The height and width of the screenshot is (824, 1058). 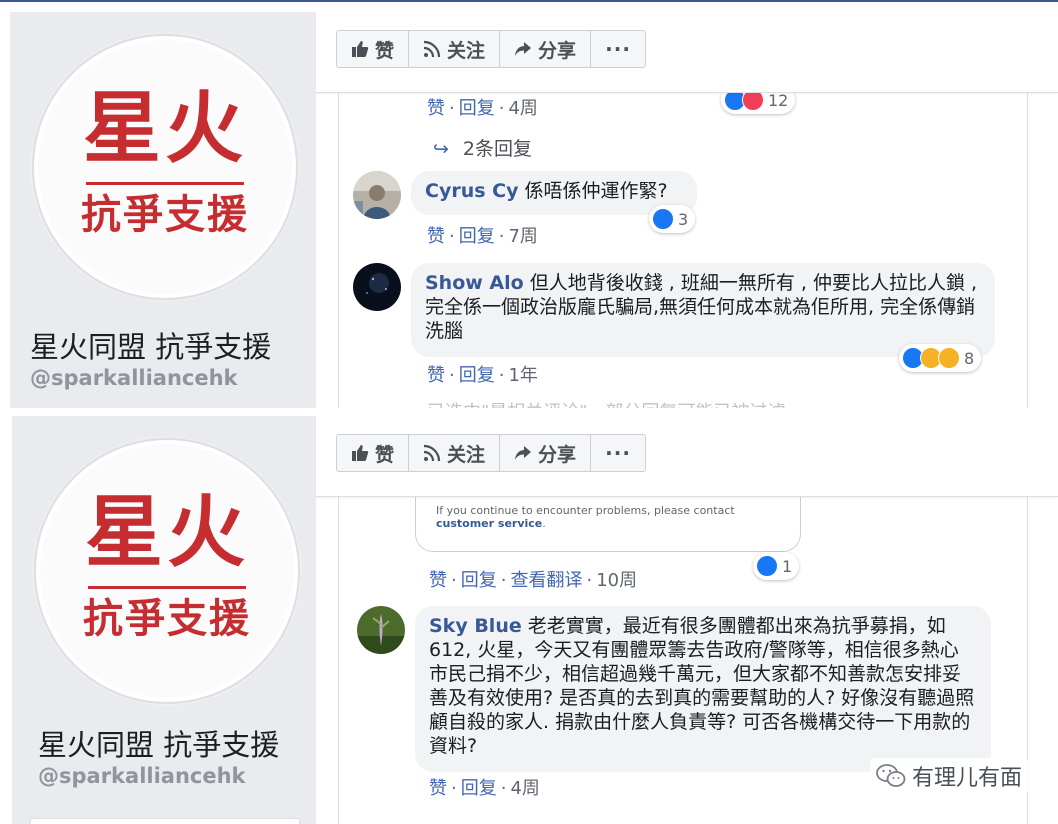 I want to click on comment-reactions: 1, so click(x=776, y=566).